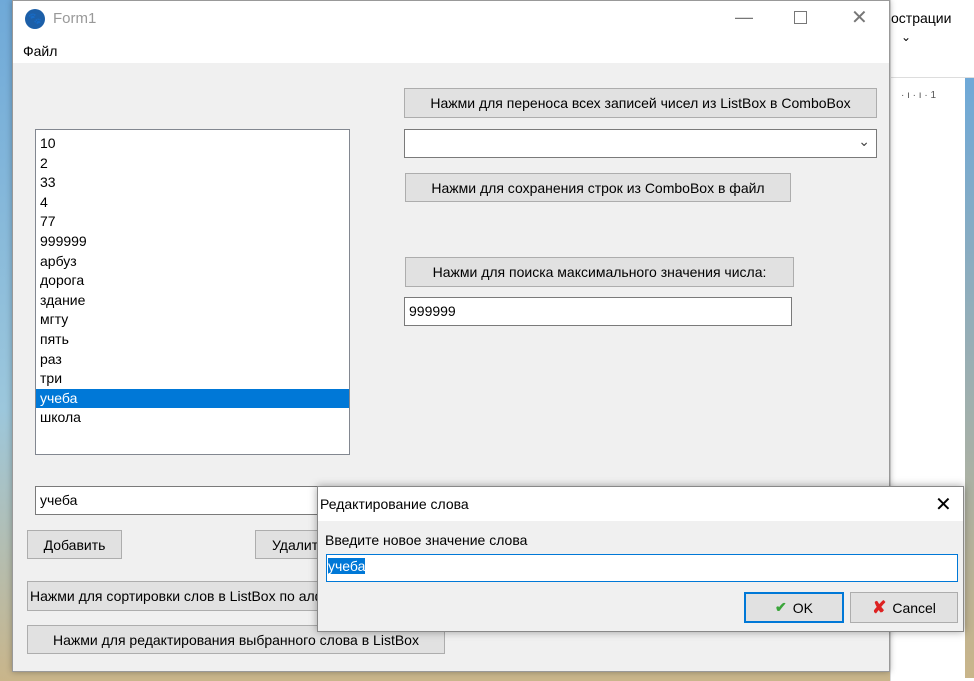 The height and width of the screenshot is (681, 974). What do you see at coordinates (640, 504) in the screenshot?
I see `dialog-title-bar: Редактирование слова ✕` at bounding box center [640, 504].